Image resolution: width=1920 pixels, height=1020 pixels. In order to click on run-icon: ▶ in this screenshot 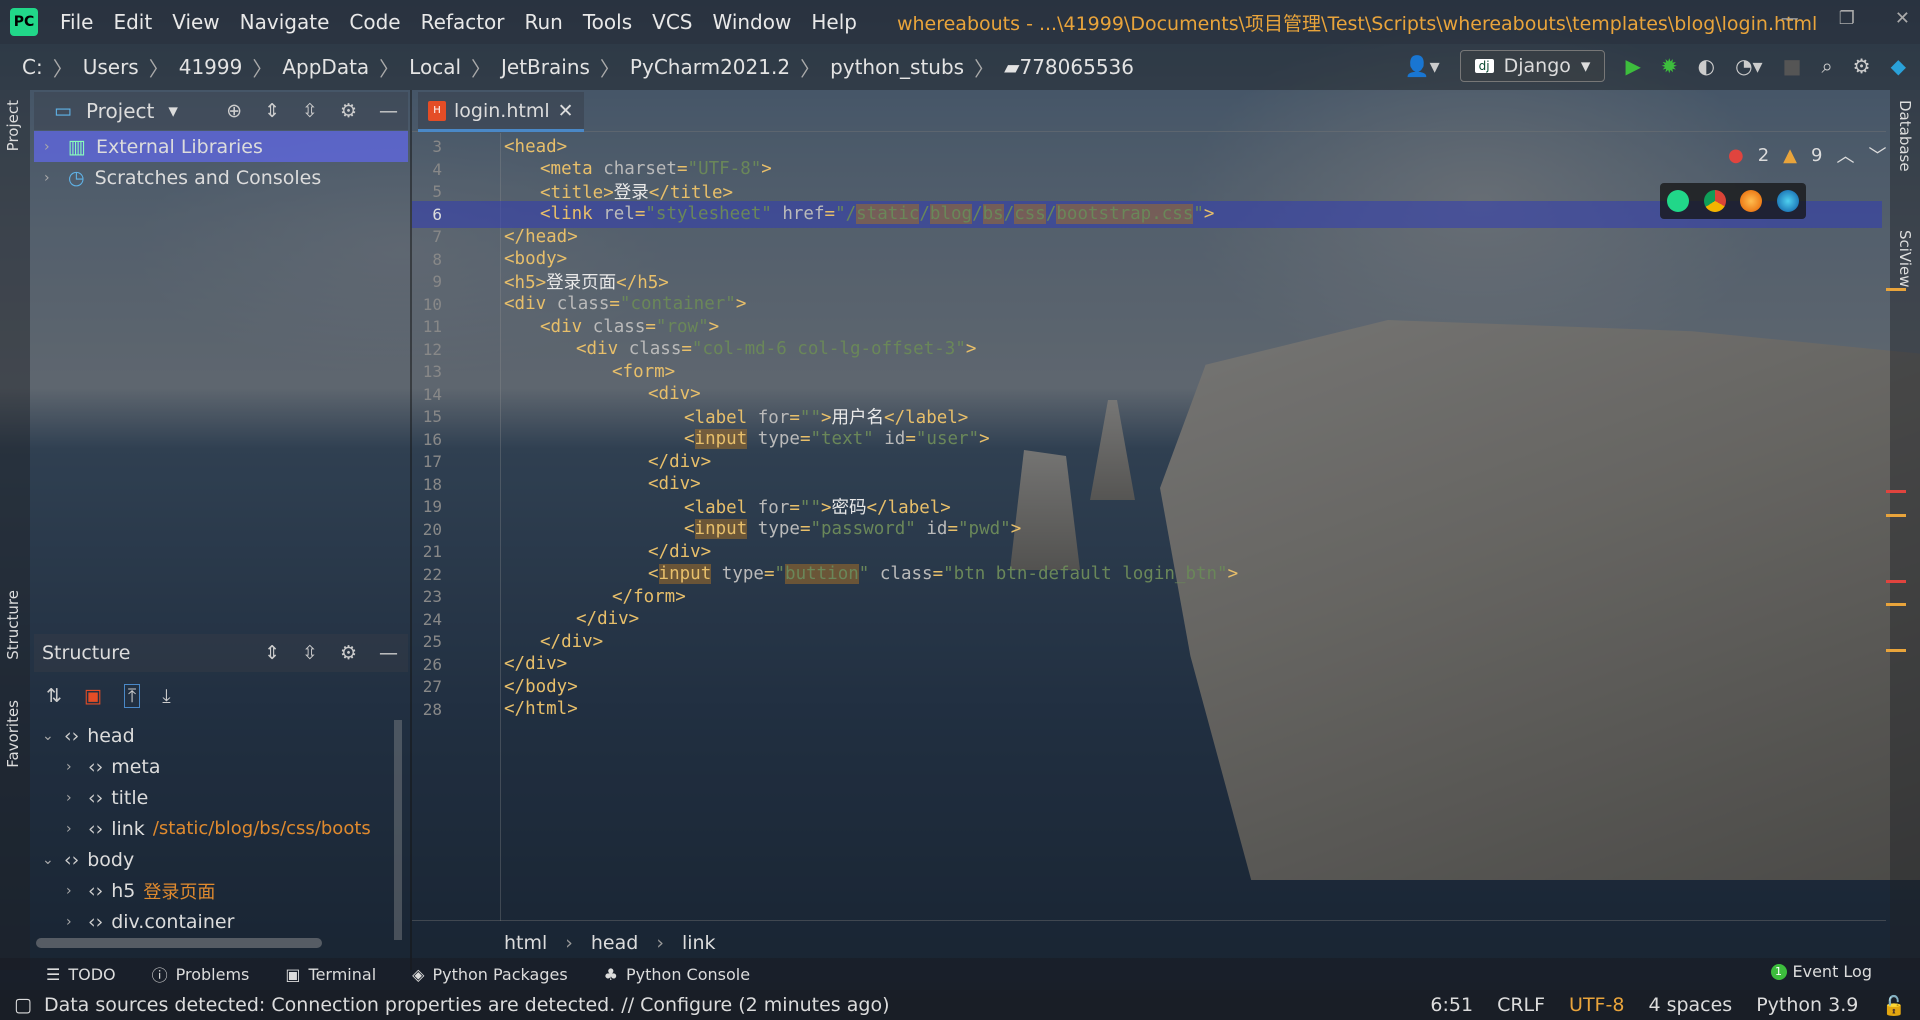, I will do `click(1632, 66)`.